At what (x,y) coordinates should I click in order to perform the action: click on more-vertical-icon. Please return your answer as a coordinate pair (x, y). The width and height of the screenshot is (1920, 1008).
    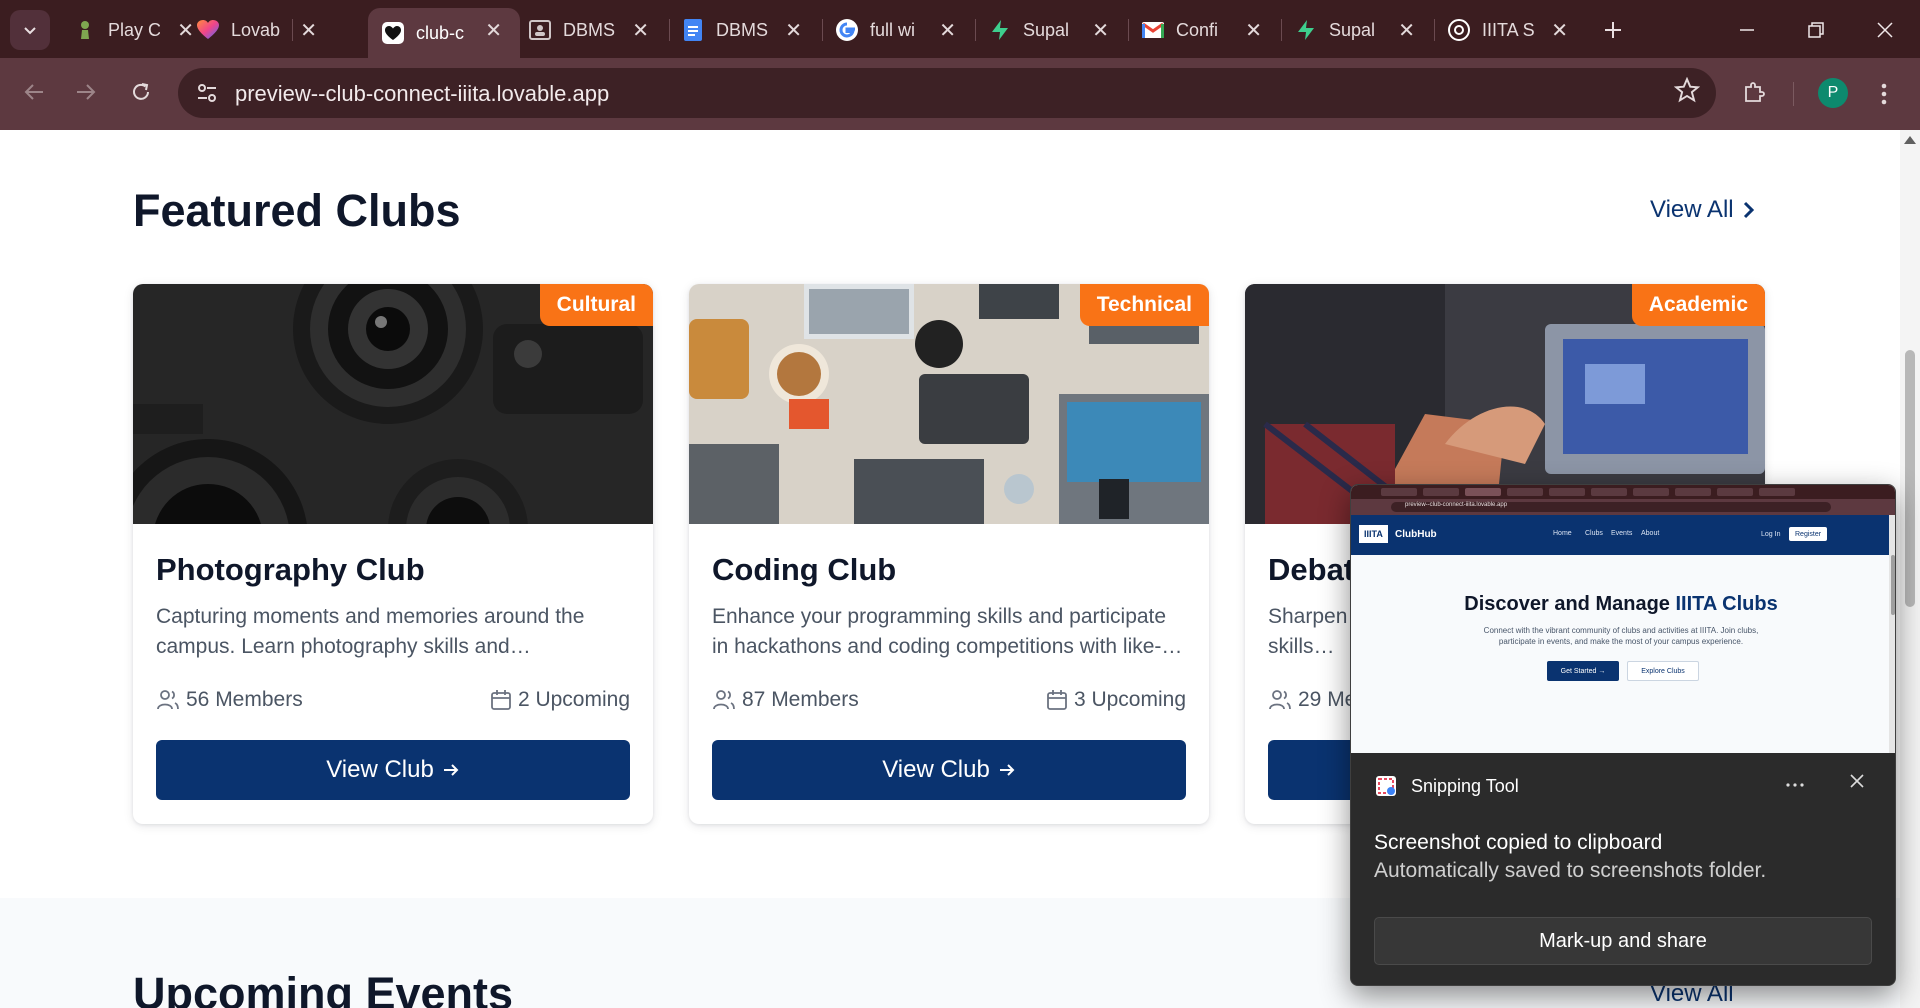
    Looking at the image, I should click on (1884, 94).